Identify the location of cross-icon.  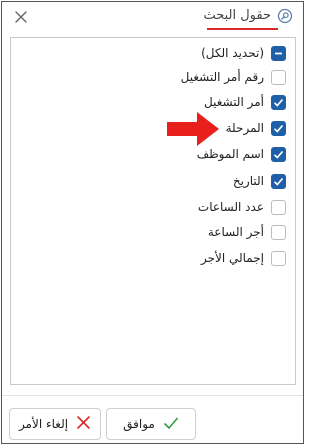
(83, 424).